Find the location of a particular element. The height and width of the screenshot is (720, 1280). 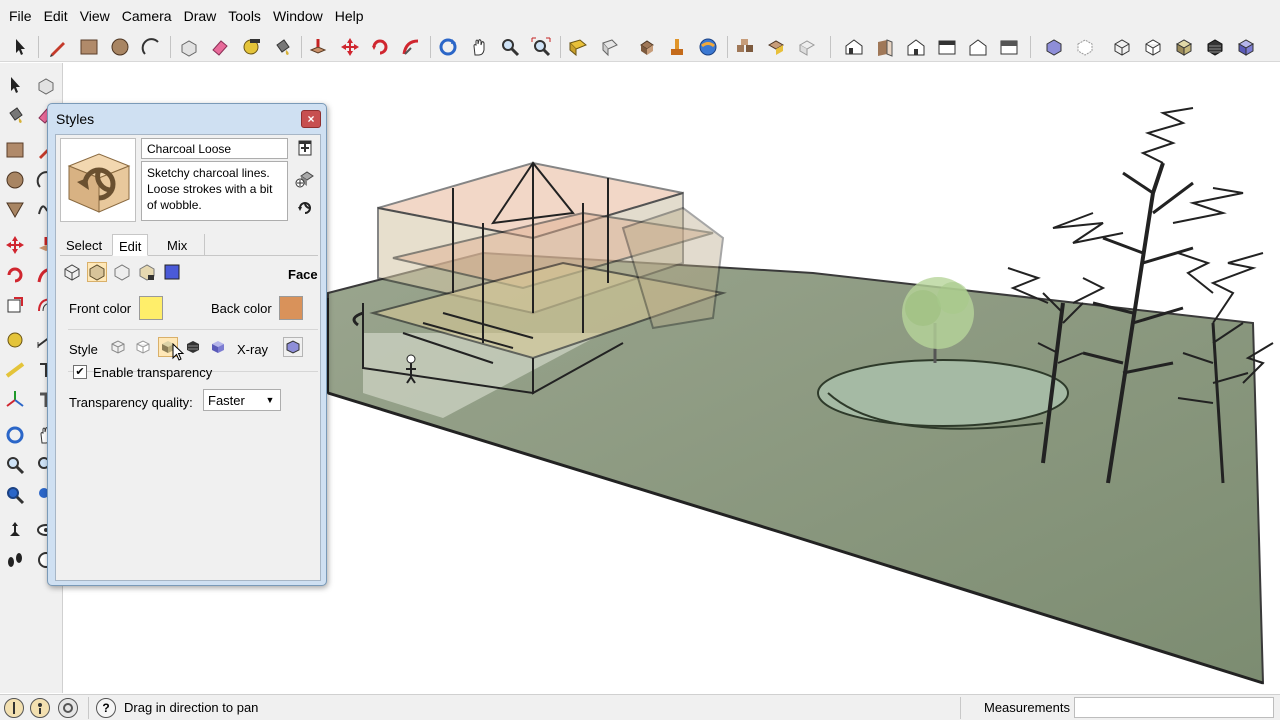

geo-location-icon is located at coordinates (708, 47).